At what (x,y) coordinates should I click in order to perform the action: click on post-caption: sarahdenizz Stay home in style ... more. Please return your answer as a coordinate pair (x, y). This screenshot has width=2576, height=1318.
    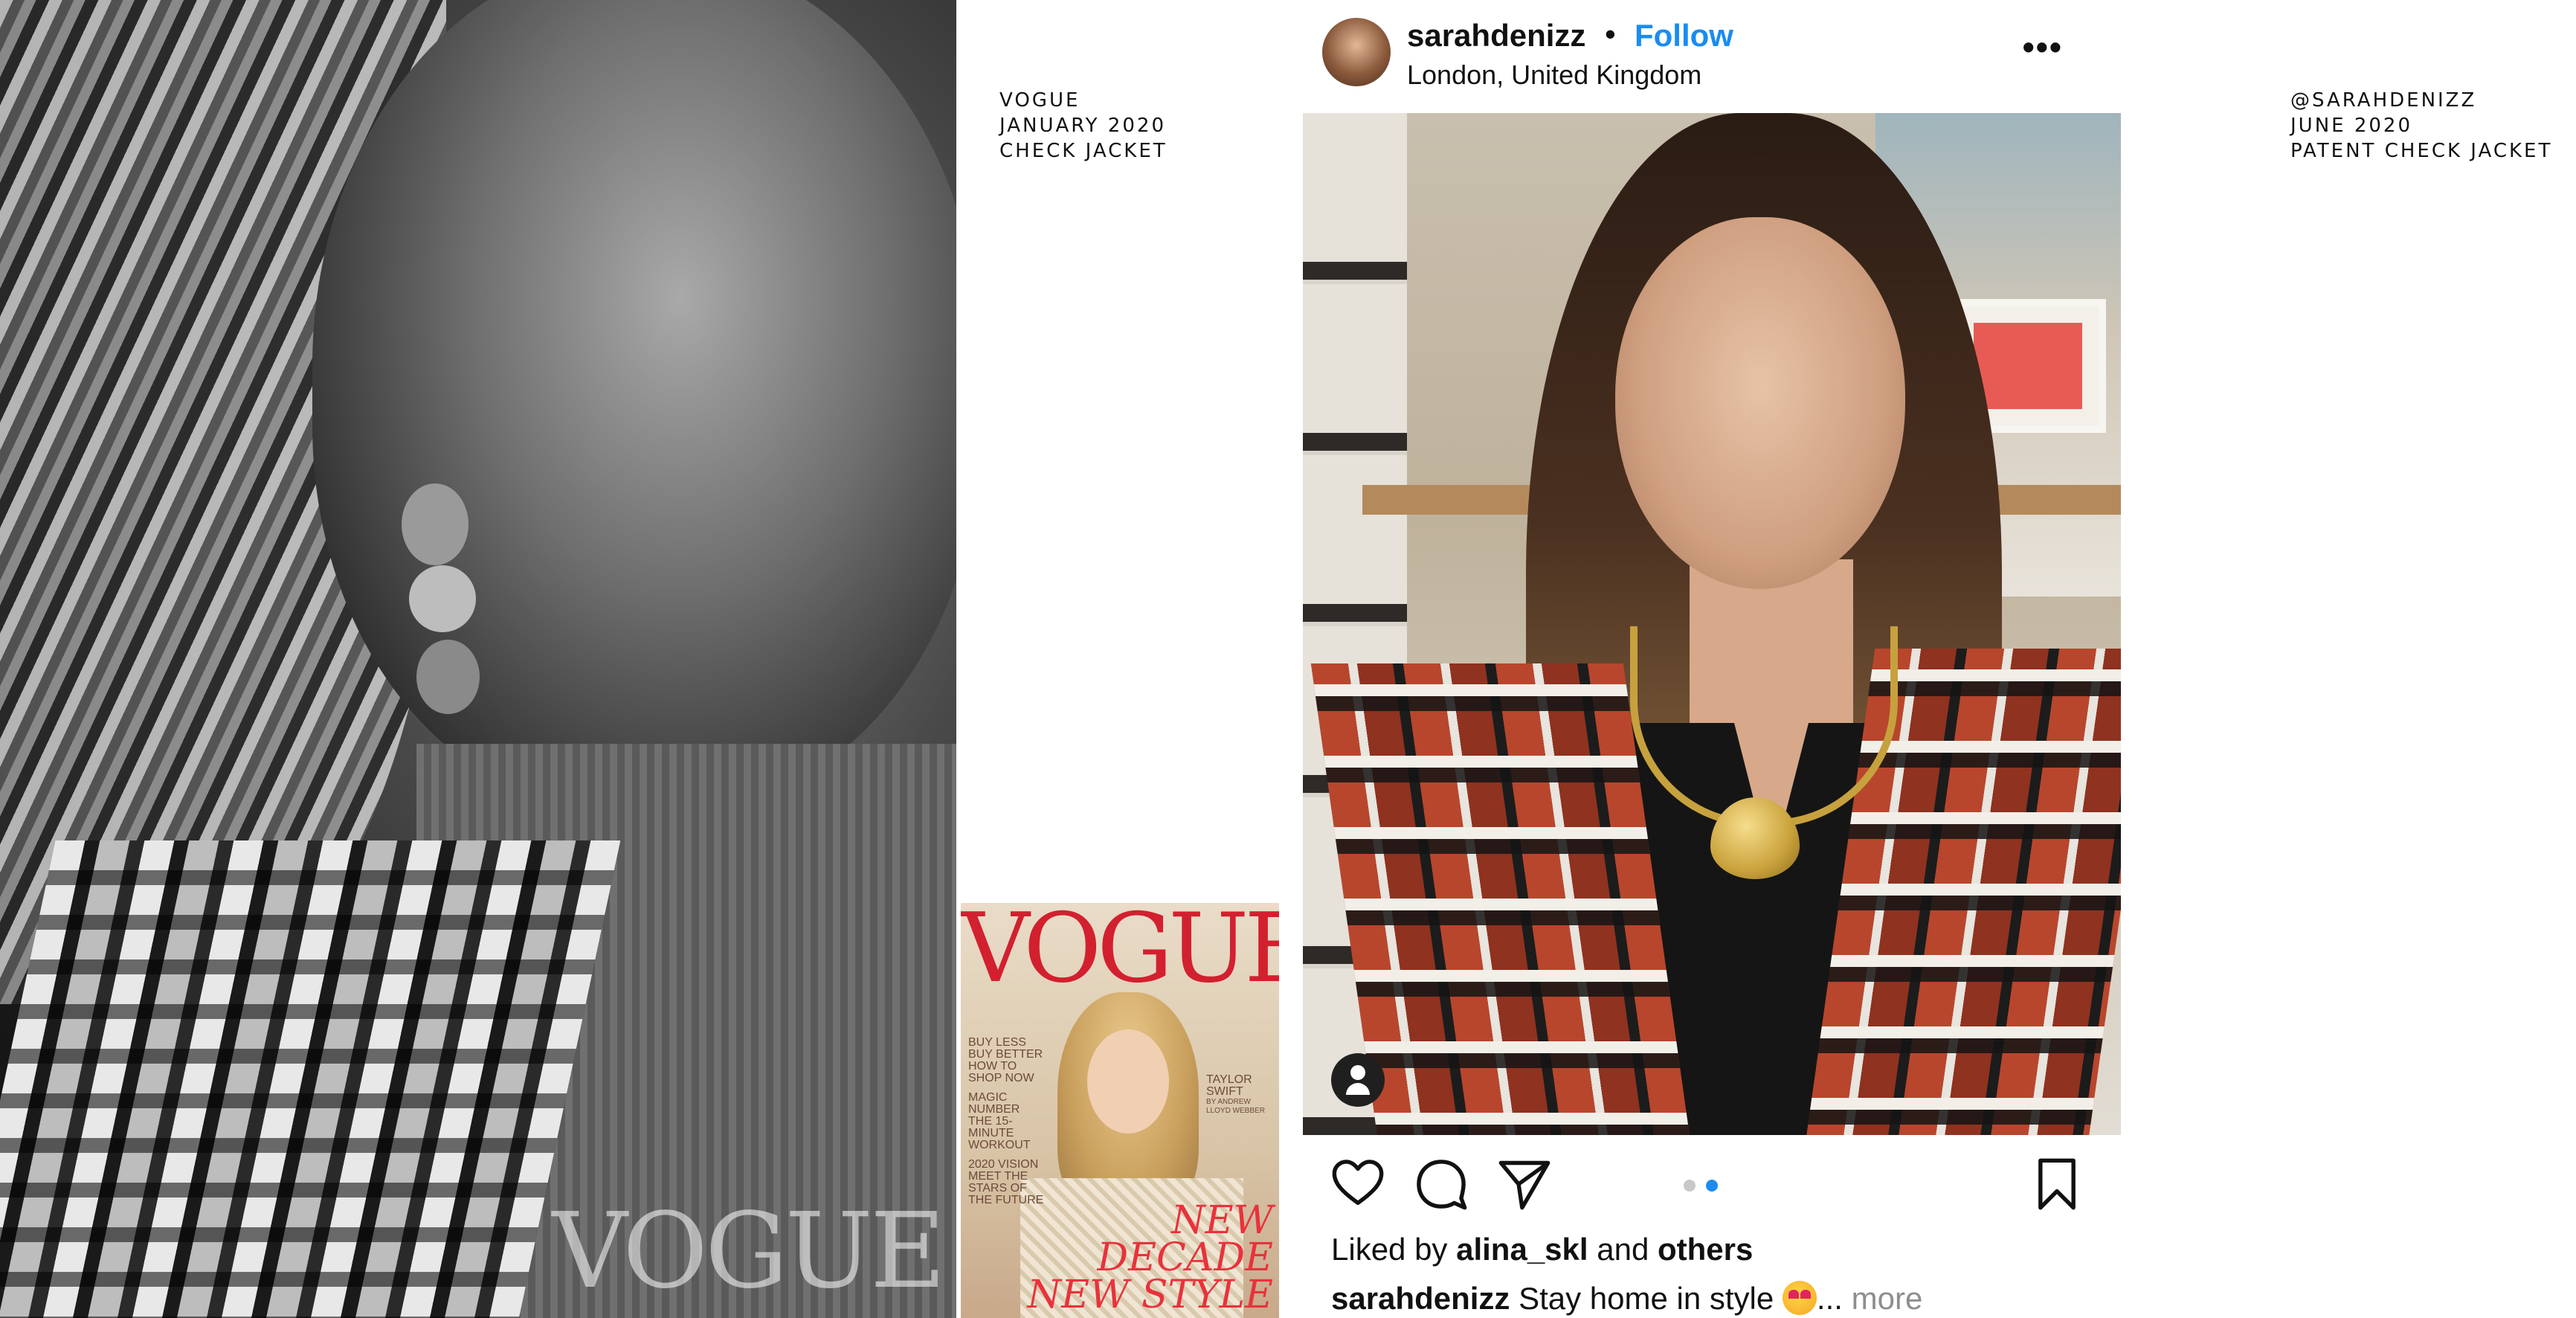
    Looking at the image, I should click on (1626, 1299).